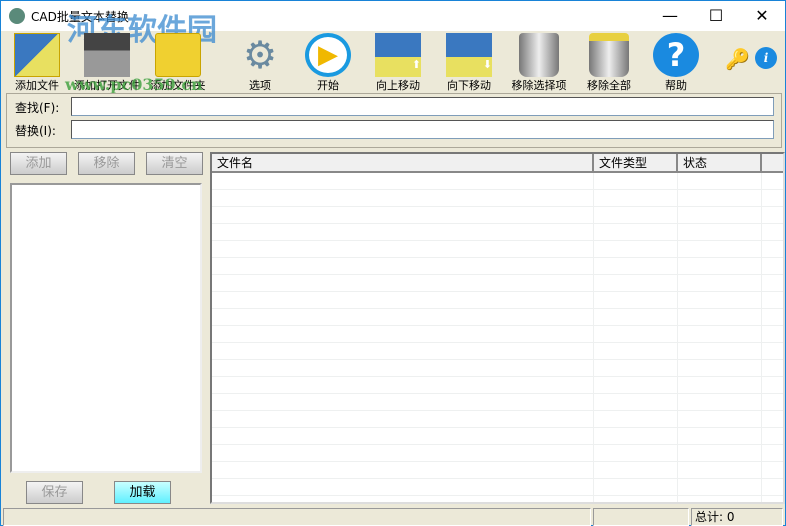 The image size is (786, 526). Describe the element at coordinates (260, 55) in the screenshot. I see `gear-icon: ⚙` at that location.